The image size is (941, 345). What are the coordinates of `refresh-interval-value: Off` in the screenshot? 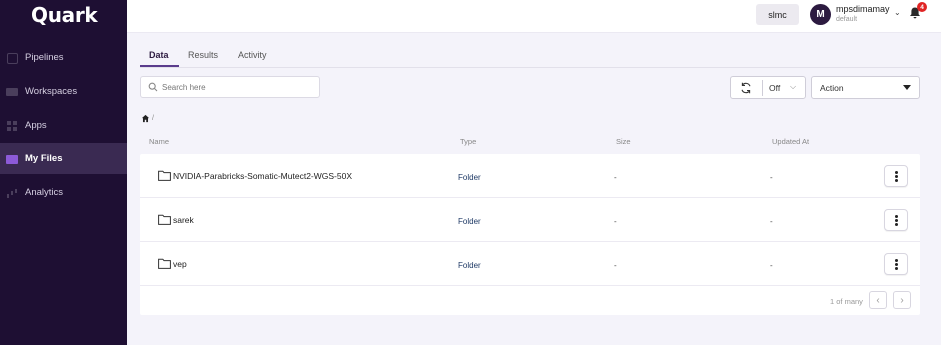 It's located at (774, 88).